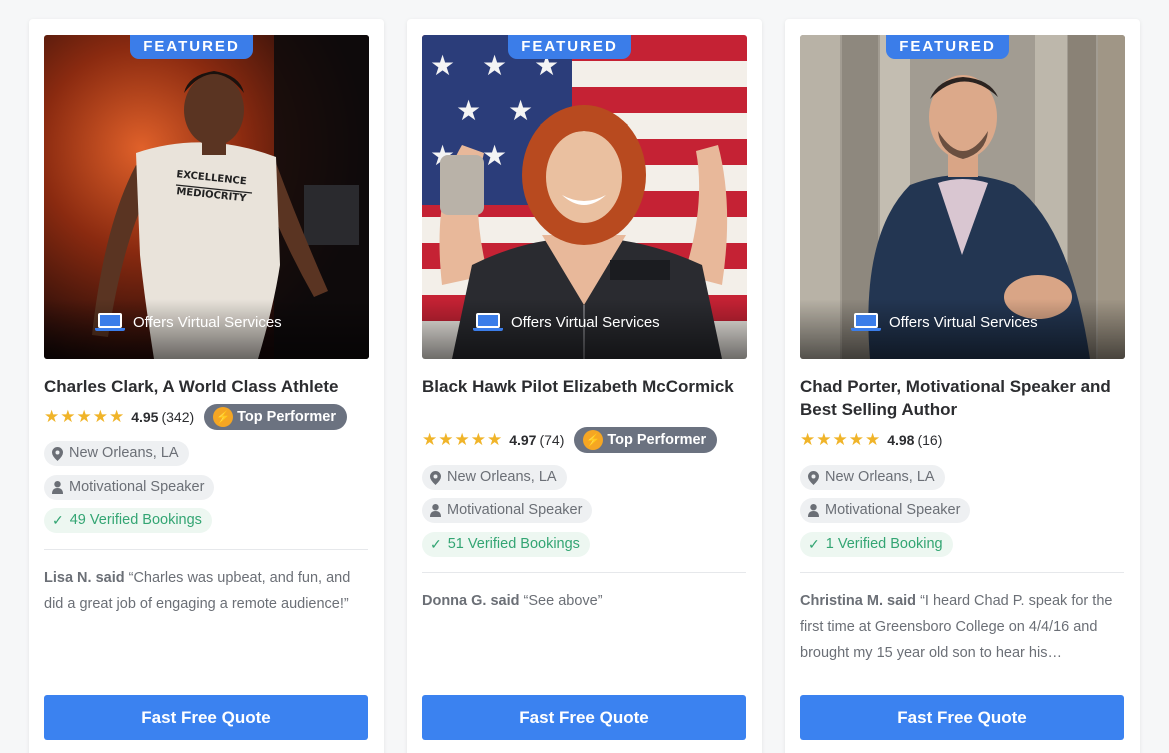 The image size is (1169, 753). Describe the element at coordinates (145, 417) in the screenshot. I see `rating-score: 4.95` at that location.